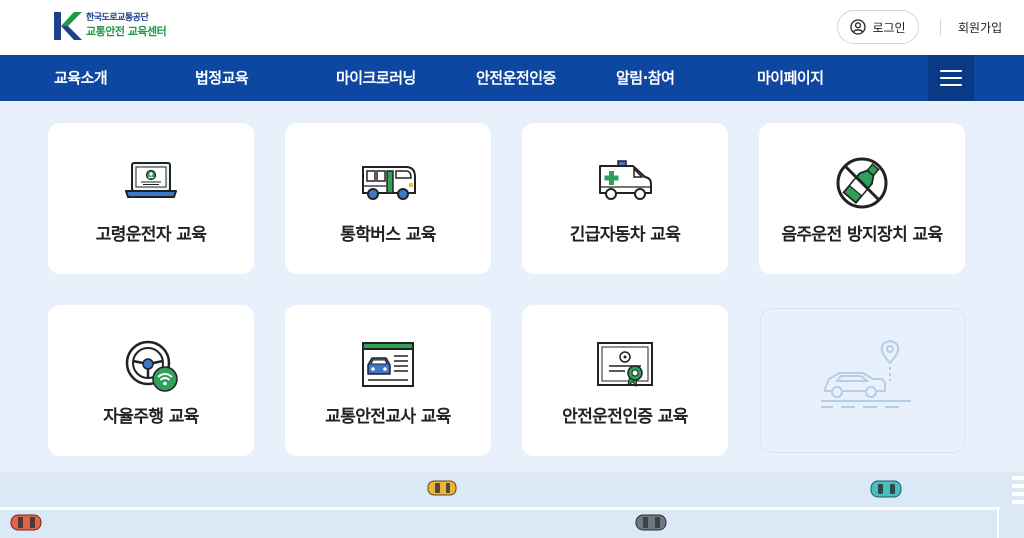 The image size is (1024, 538). Describe the element at coordinates (516, 78) in the screenshot. I see `nav-item-safe-driving-cert: 안전운전인증` at that location.